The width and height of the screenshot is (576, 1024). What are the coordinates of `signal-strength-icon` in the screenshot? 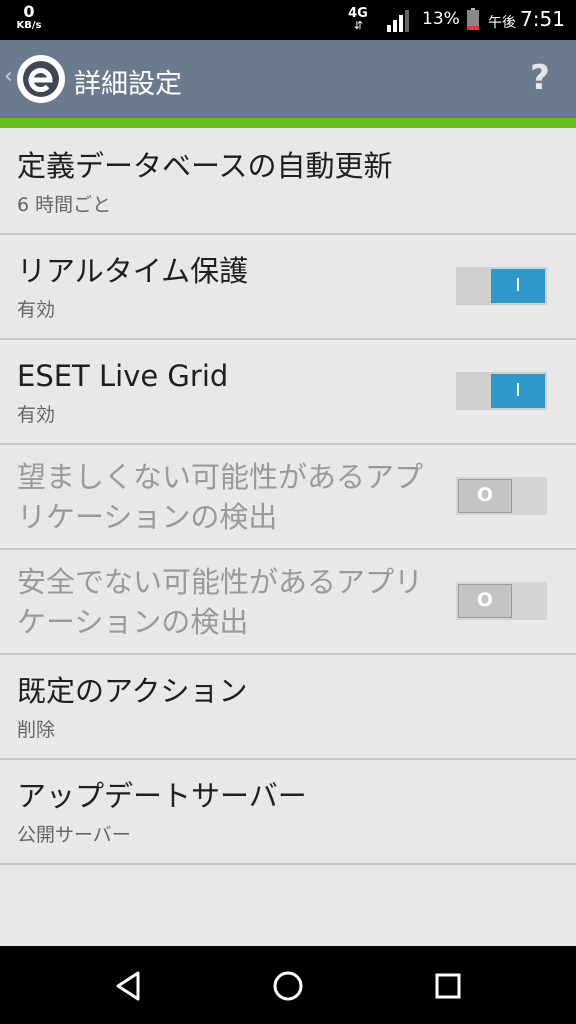 It's located at (398, 21).